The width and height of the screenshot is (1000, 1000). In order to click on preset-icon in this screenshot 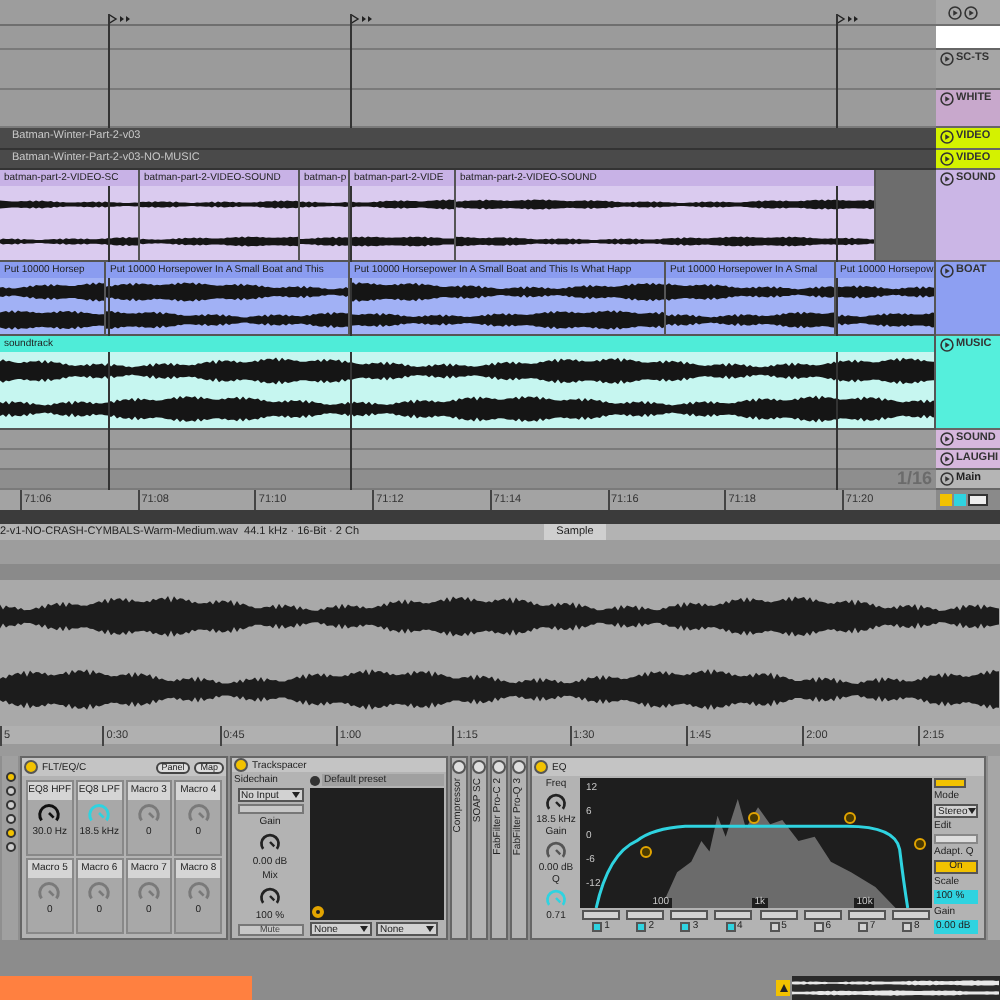, I will do `click(315, 780)`.